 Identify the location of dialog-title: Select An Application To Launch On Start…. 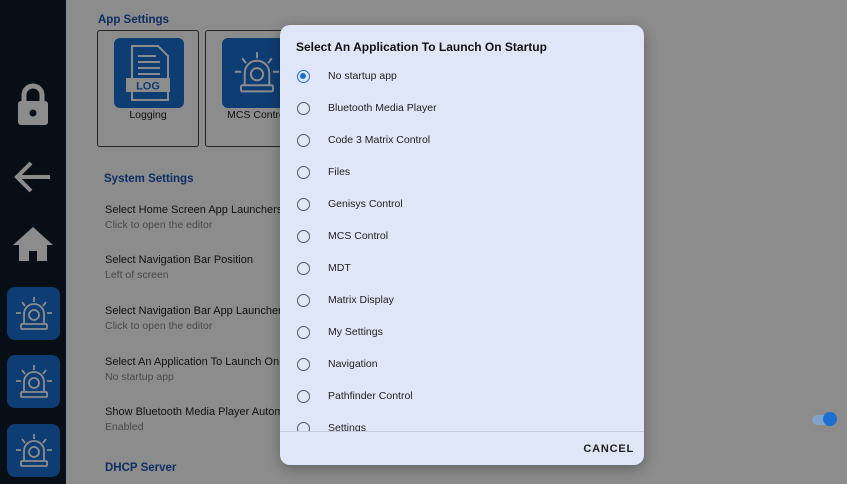
(421, 47).